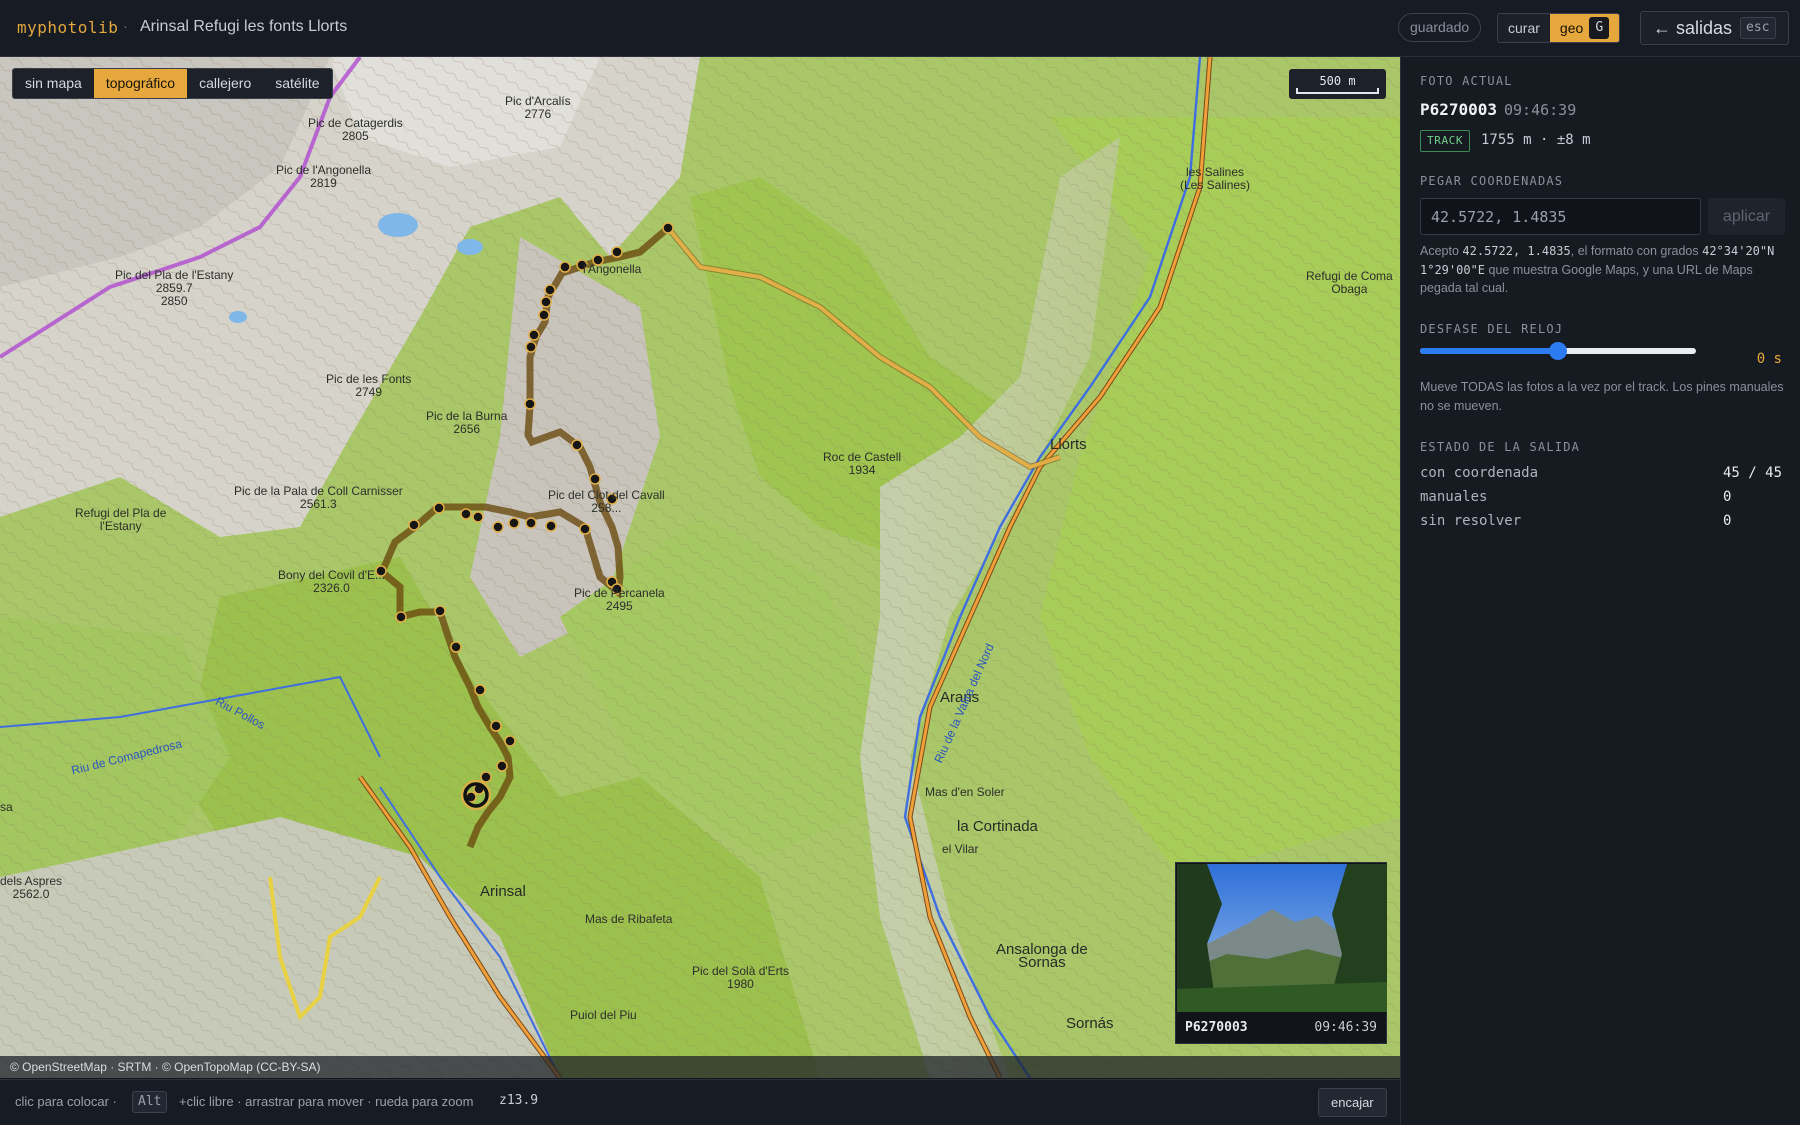 The width and height of the screenshot is (1800, 1125). I want to click on geo-shortcut-key: G, so click(1599, 28).